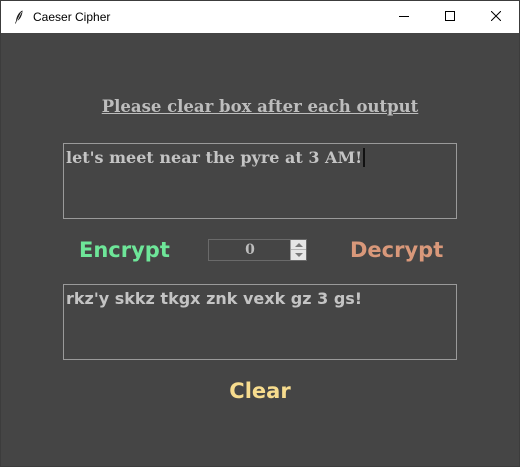 This screenshot has height=467, width=520. Describe the element at coordinates (260, 106) in the screenshot. I see `instruction-label: Please clear box after each output` at that location.